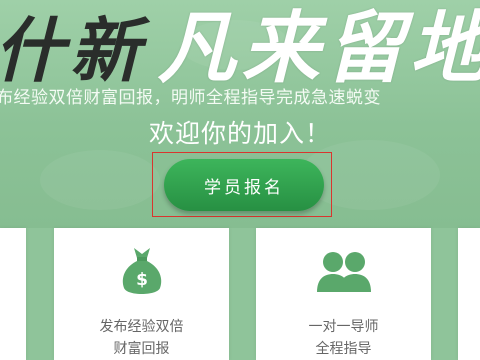 This screenshot has height=360, width=480. I want to click on feature-card-line2: 全程指导, so click(343, 349).